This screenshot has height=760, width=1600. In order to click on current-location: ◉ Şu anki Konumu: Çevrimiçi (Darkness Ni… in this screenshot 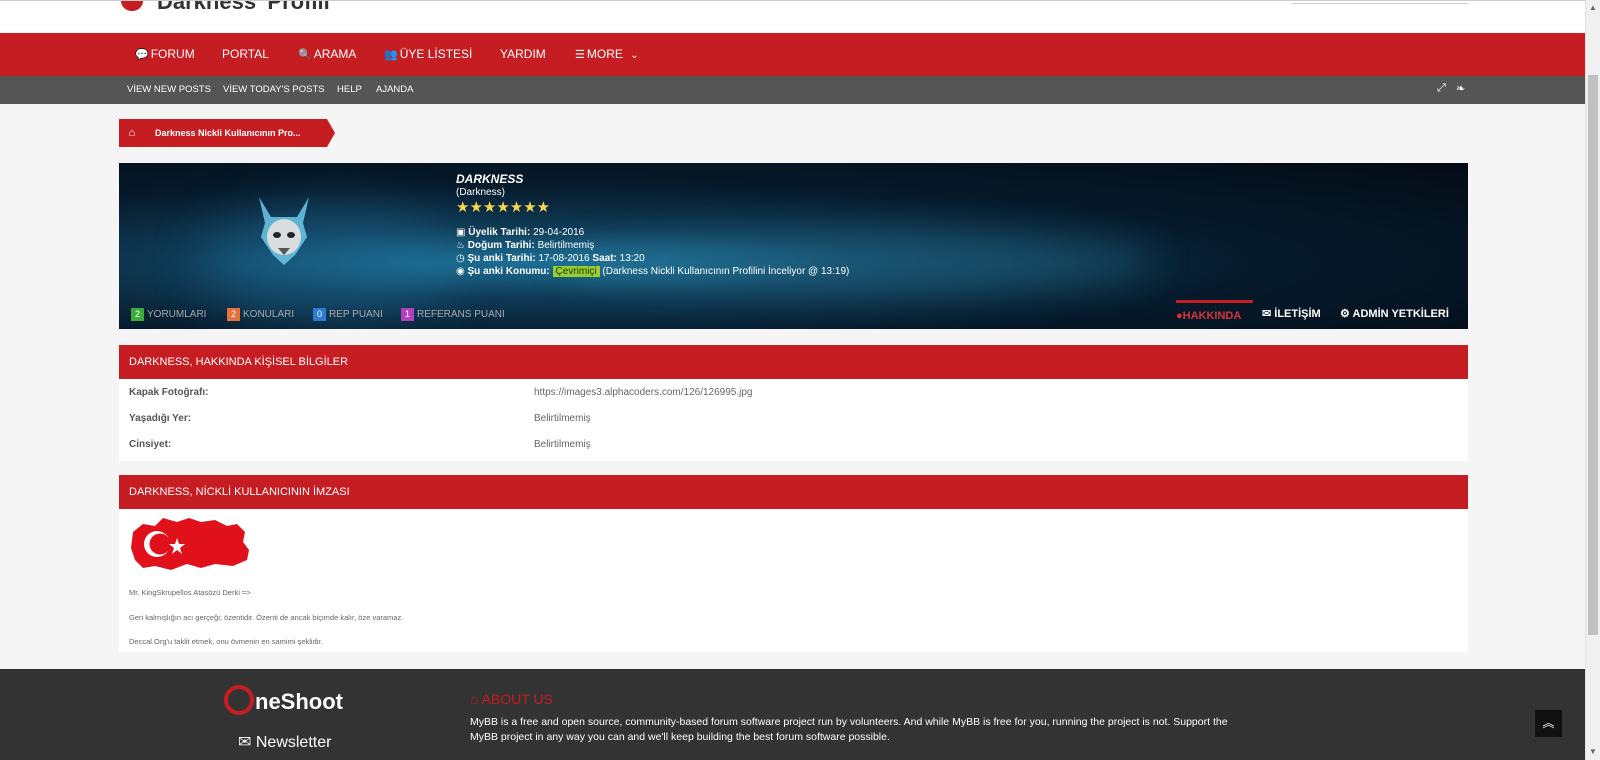, I will do `click(653, 271)`.